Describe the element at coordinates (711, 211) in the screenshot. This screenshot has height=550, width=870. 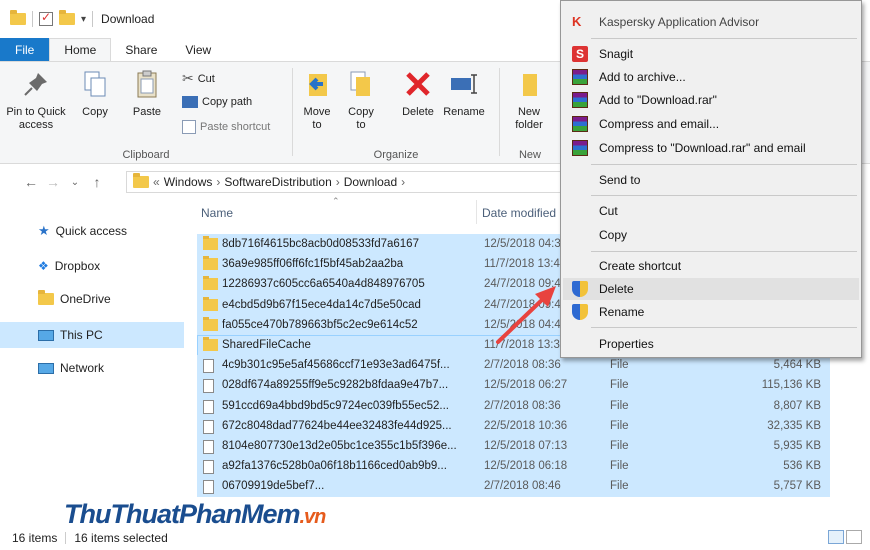
I see `menu-item-cut: Cut` at that location.